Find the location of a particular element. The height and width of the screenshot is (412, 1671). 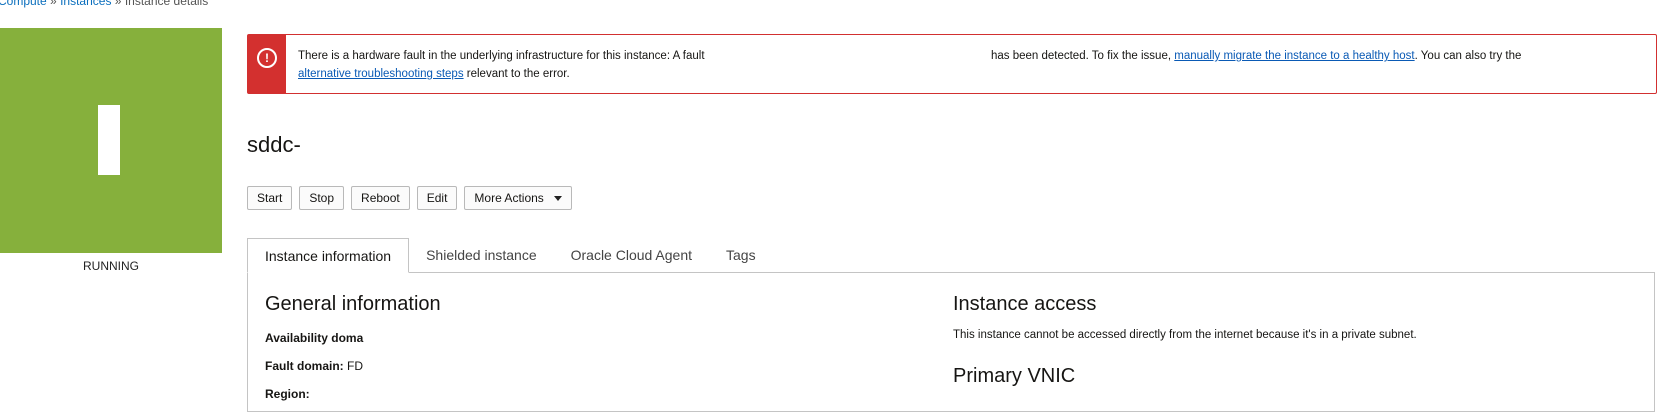

tab-tags: Tags is located at coordinates (741, 255).